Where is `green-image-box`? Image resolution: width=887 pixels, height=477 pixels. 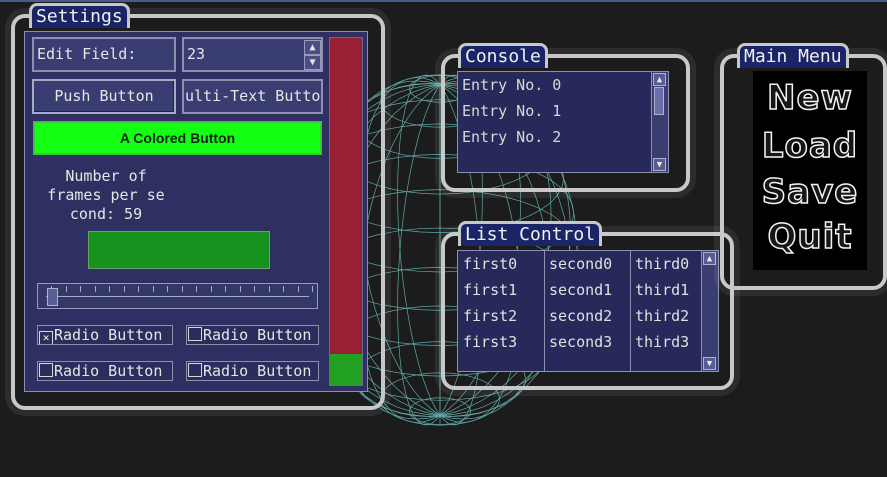 green-image-box is located at coordinates (179, 250).